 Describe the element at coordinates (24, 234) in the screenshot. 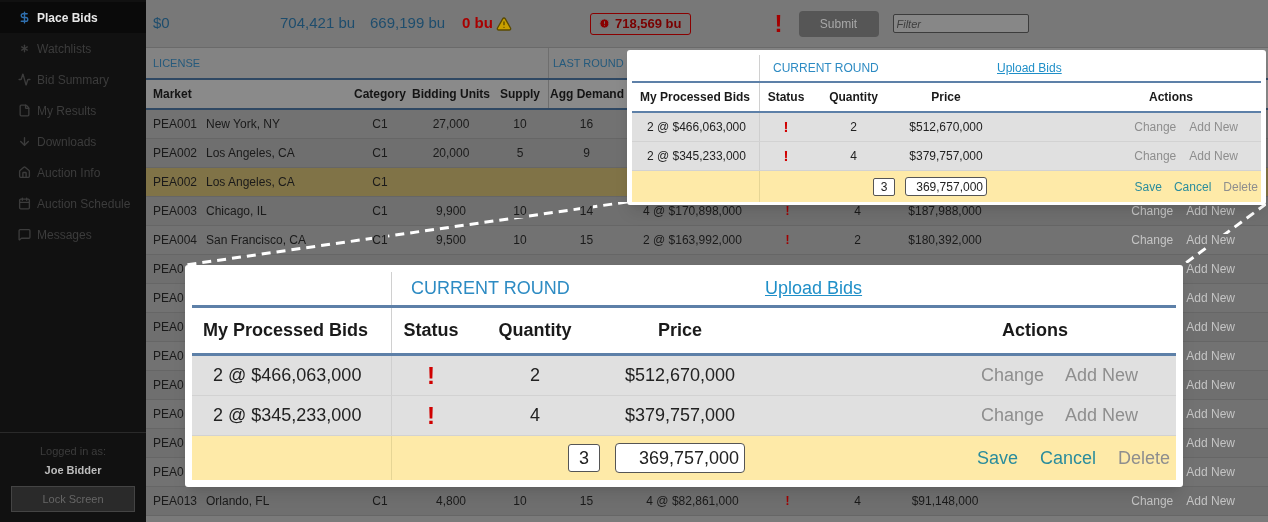

I see `speech-bubble-icon` at that location.